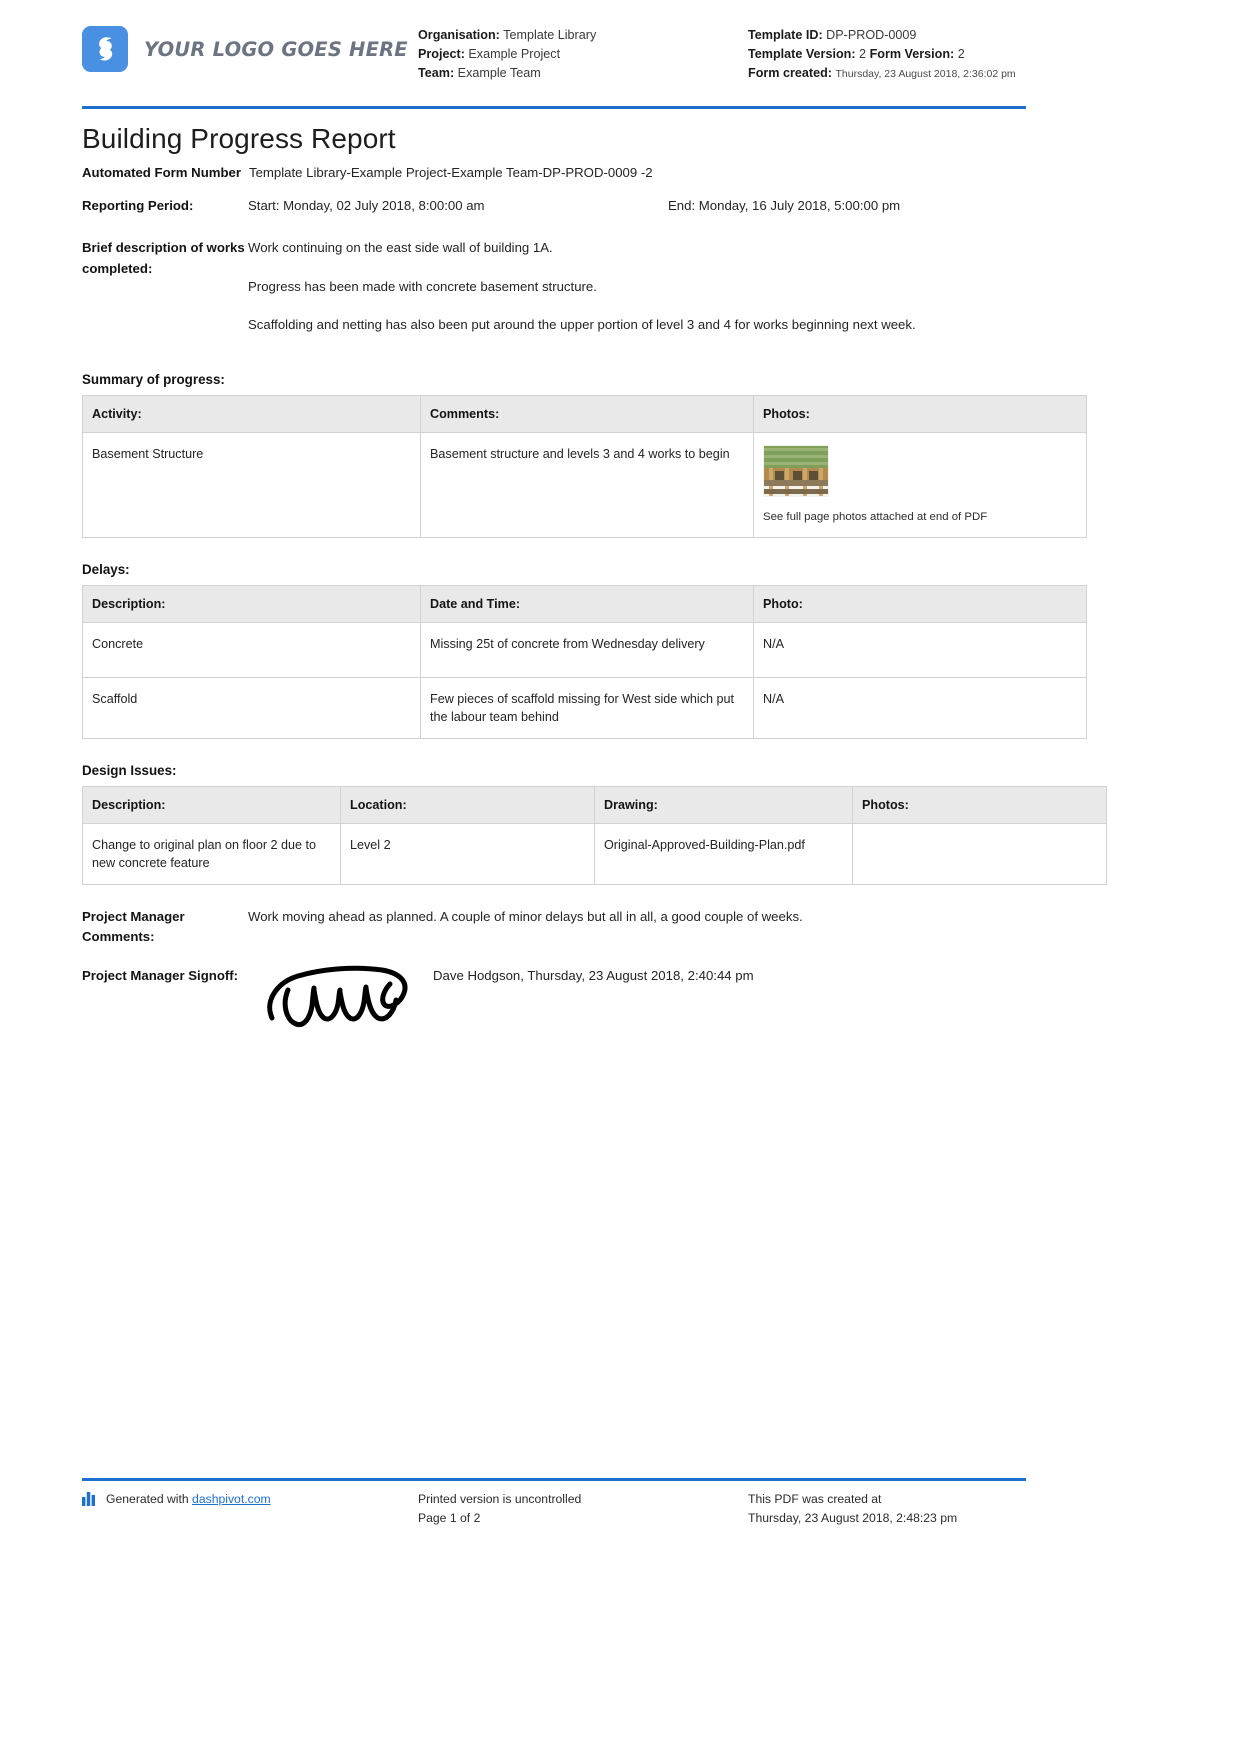  Describe the element at coordinates (340, 998) in the screenshot. I see `signature-image` at that location.